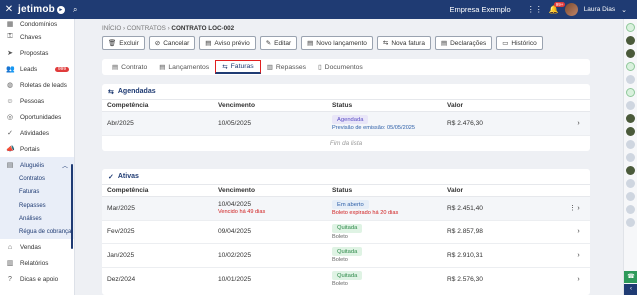 The height and width of the screenshot is (295, 637). I want to click on sidebar-item-relatorios: ▥ Relatórios, so click(37, 263).